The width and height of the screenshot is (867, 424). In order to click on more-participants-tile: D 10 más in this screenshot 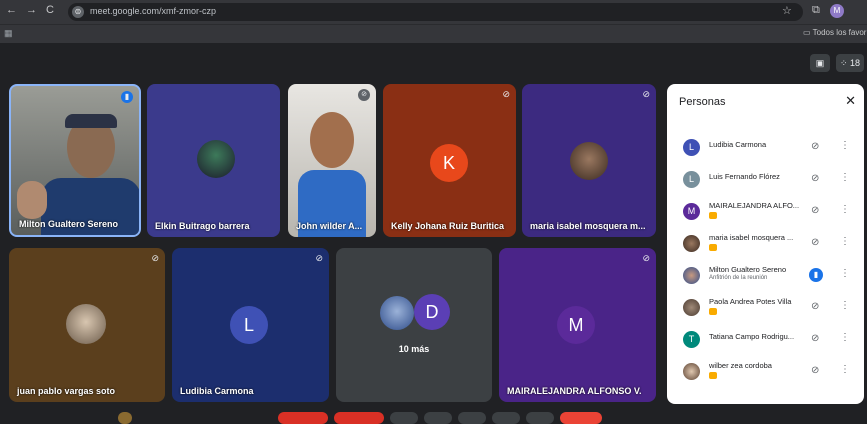, I will do `click(414, 325)`.